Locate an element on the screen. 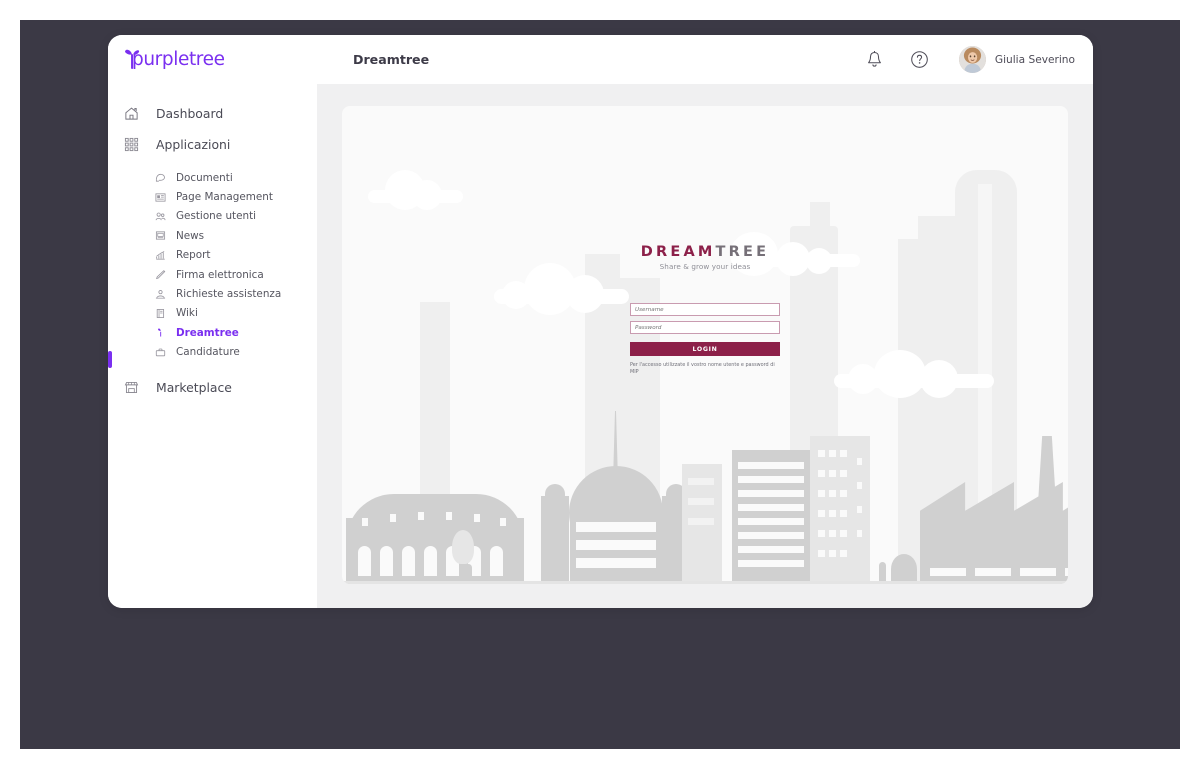 This screenshot has height=769, width=1200. login-button: LOGIN is located at coordinates (705, 349).